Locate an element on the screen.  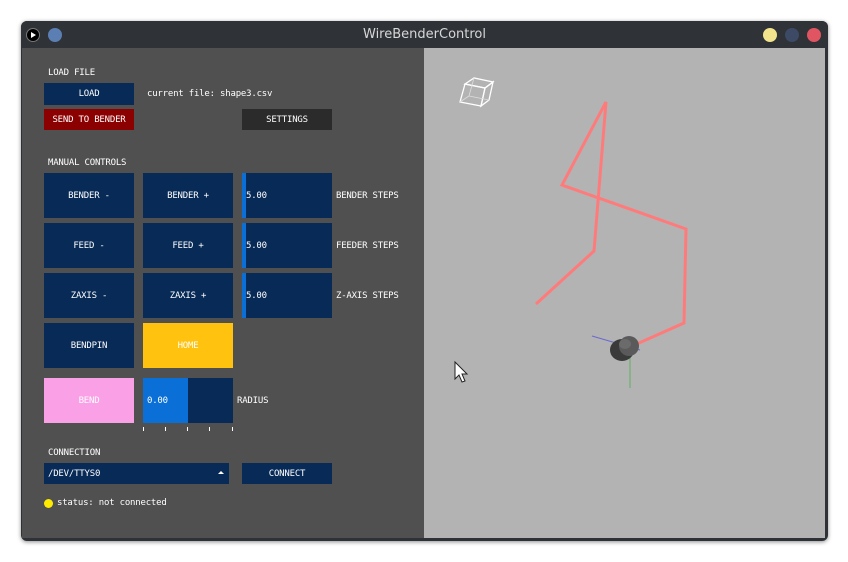
bender-steps-value: 5.00 is located at coordinates (256, 195).